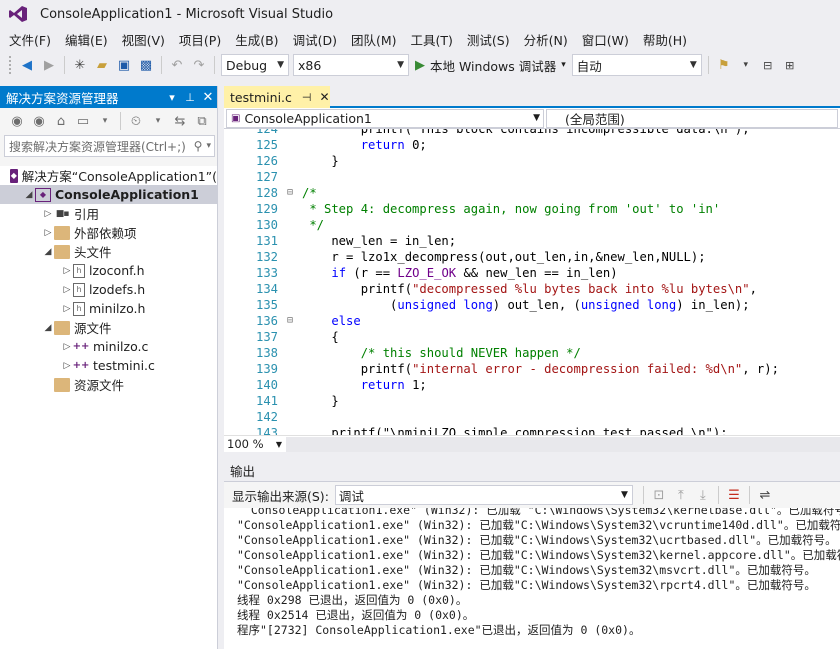 This screenshot has width=840, height=649. What do you see at coordinates (146, 65) in the screenshot?
I see `save-all-icon: ▩` at bounding box center [146, 65].